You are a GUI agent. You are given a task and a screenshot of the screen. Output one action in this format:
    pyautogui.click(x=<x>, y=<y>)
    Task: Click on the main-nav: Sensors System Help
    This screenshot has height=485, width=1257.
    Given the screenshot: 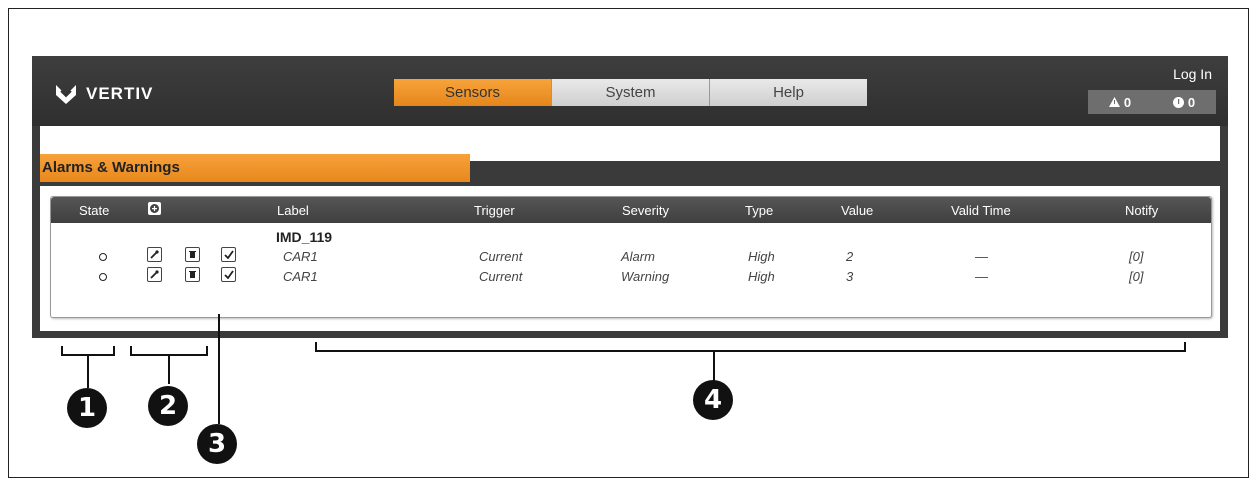 What is the action you would take?
    pyautogui.click(x=630, y=92)
    